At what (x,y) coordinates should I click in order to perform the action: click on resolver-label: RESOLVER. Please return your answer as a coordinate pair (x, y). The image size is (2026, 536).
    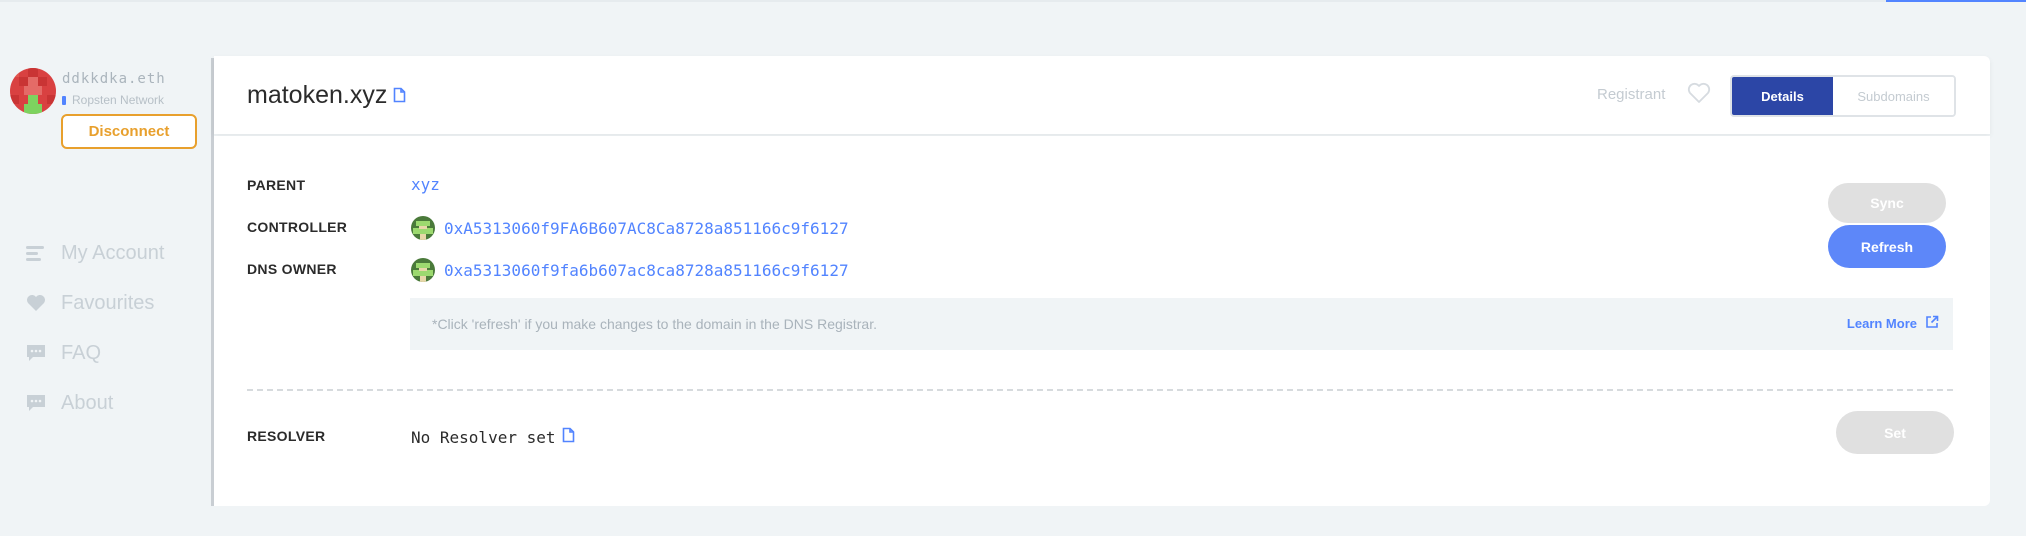
    Looking at the image, I should click on (286, 436).